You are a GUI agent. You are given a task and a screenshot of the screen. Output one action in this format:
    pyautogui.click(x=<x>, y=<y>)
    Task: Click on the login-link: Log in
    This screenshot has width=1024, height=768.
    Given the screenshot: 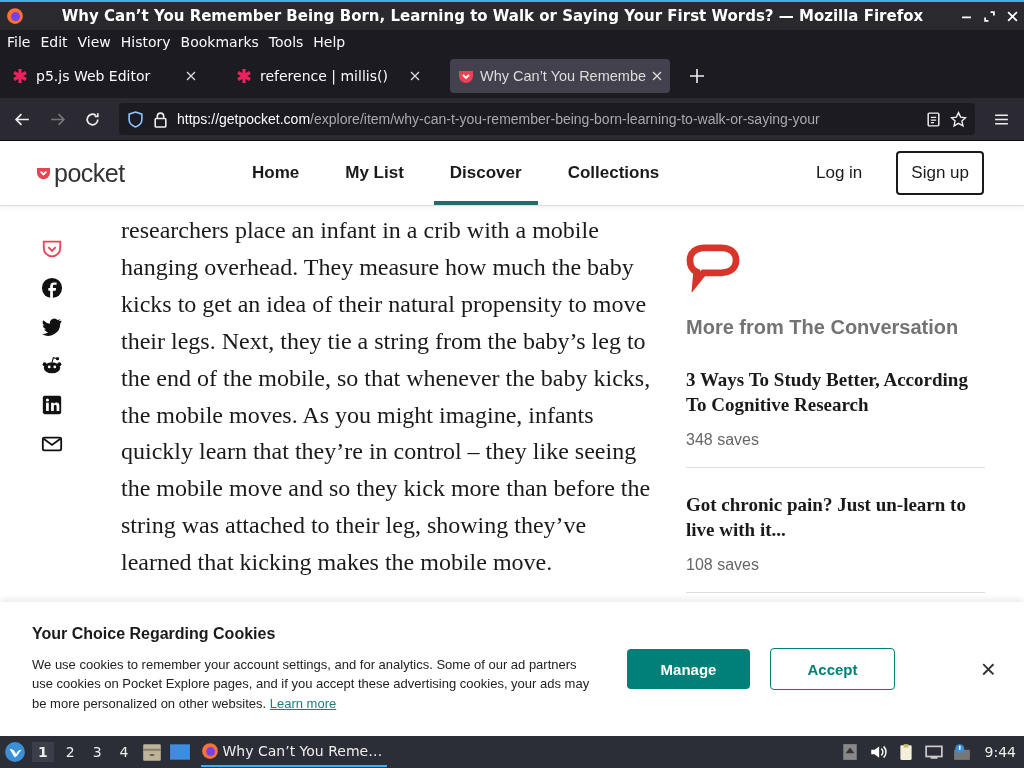 What is the action you would take?
    pyautogui.click(x=839, y=173)
    